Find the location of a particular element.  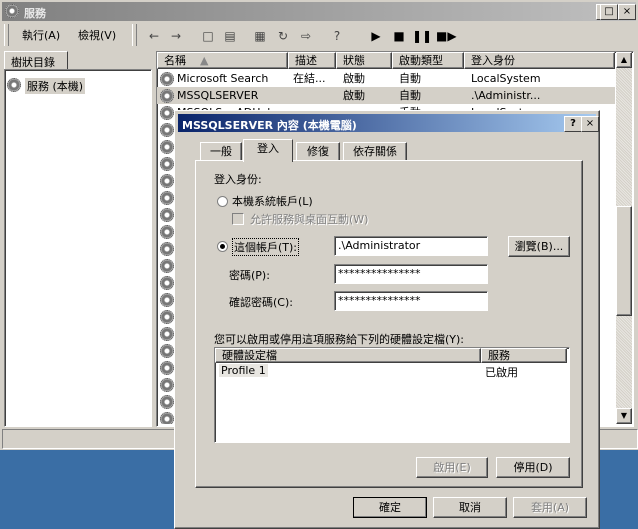

column-startup-type: 啟動類型 is located at coordinates (428, 60).